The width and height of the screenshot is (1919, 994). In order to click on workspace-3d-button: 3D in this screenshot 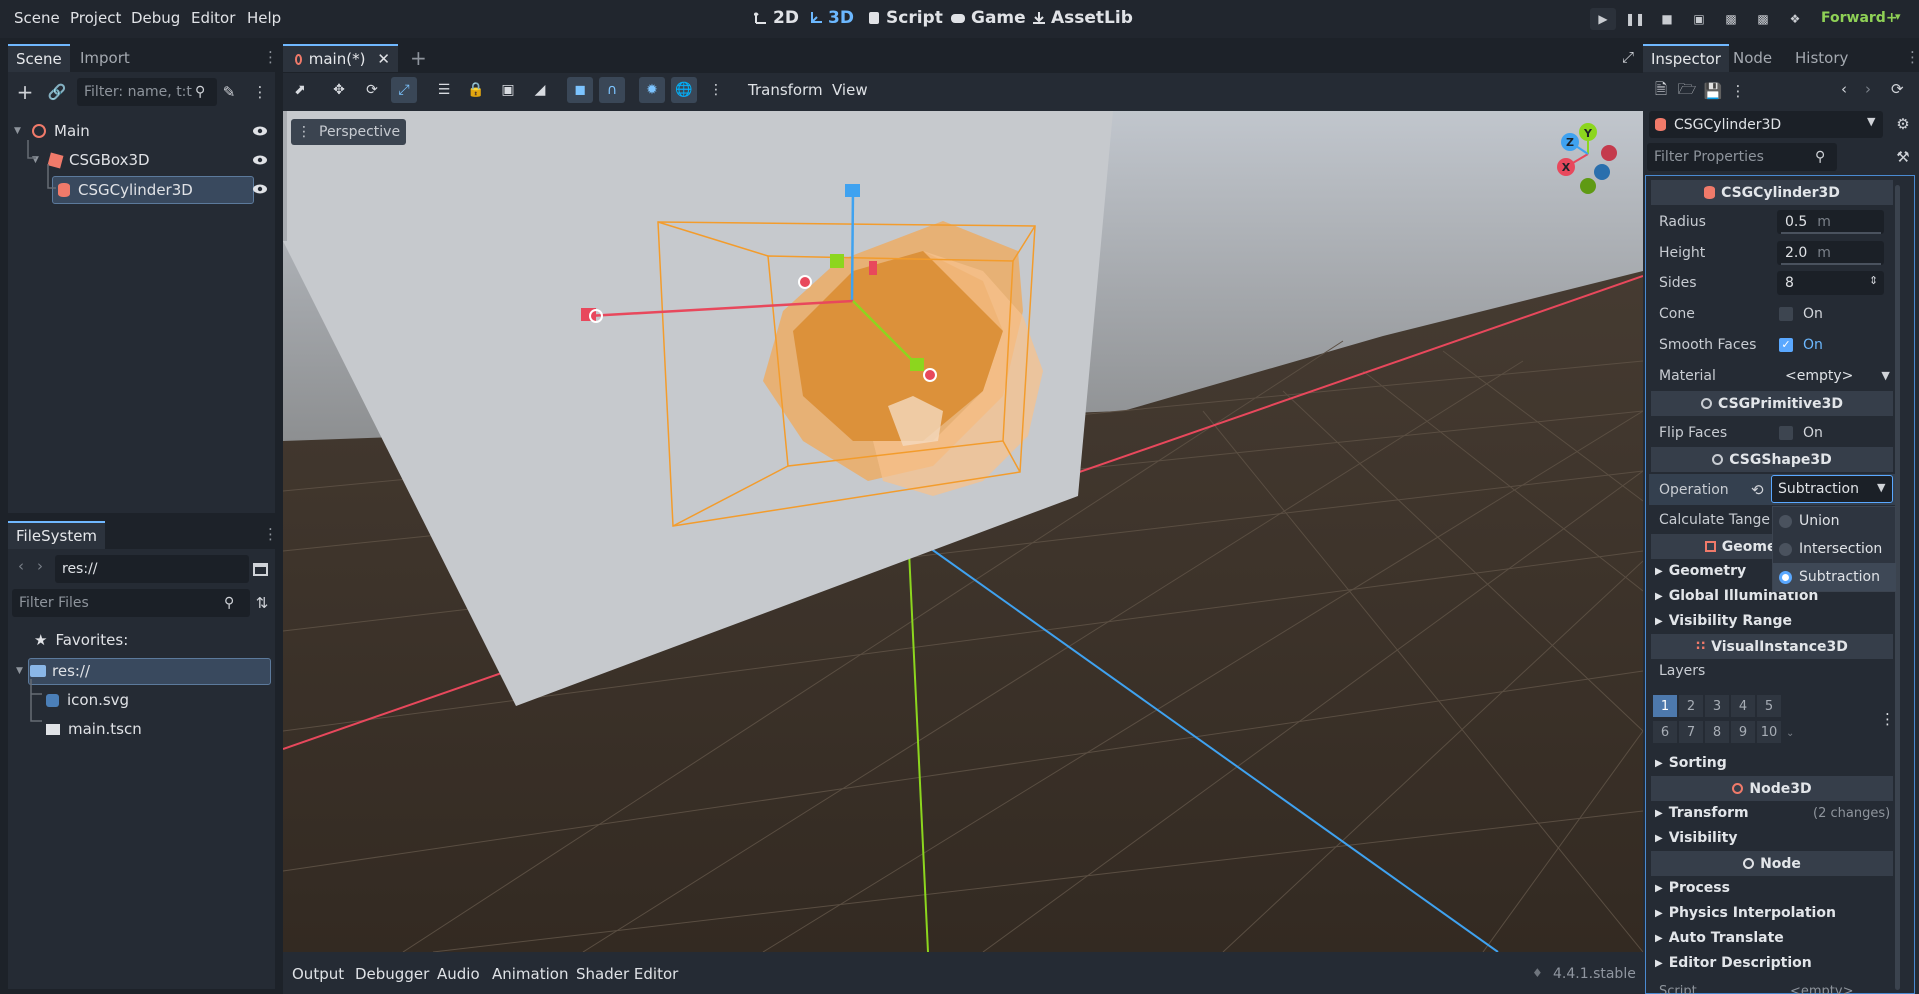, I will do `click(831, 18)`.